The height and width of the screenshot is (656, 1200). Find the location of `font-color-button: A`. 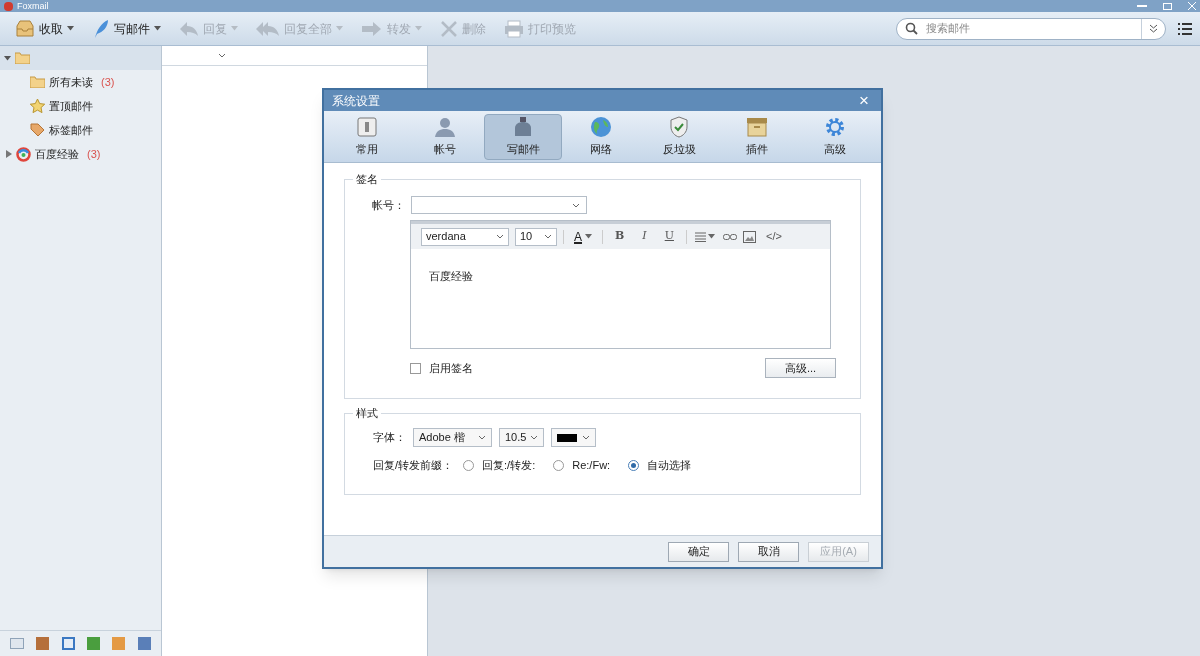

font-color-button: A is located at coordinates (583, 236).